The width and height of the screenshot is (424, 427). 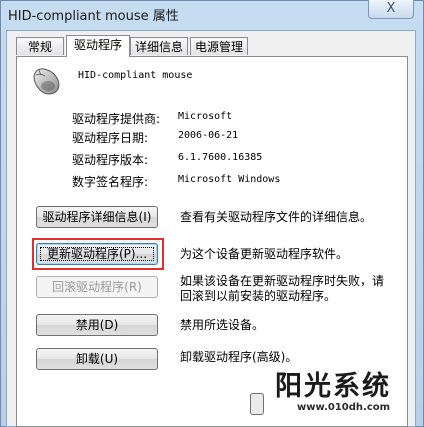 What do you see at coordinates (219, 46) in the screenshot?
I see `tab-power-management: 电源管理` at bounding box center [219, 46].